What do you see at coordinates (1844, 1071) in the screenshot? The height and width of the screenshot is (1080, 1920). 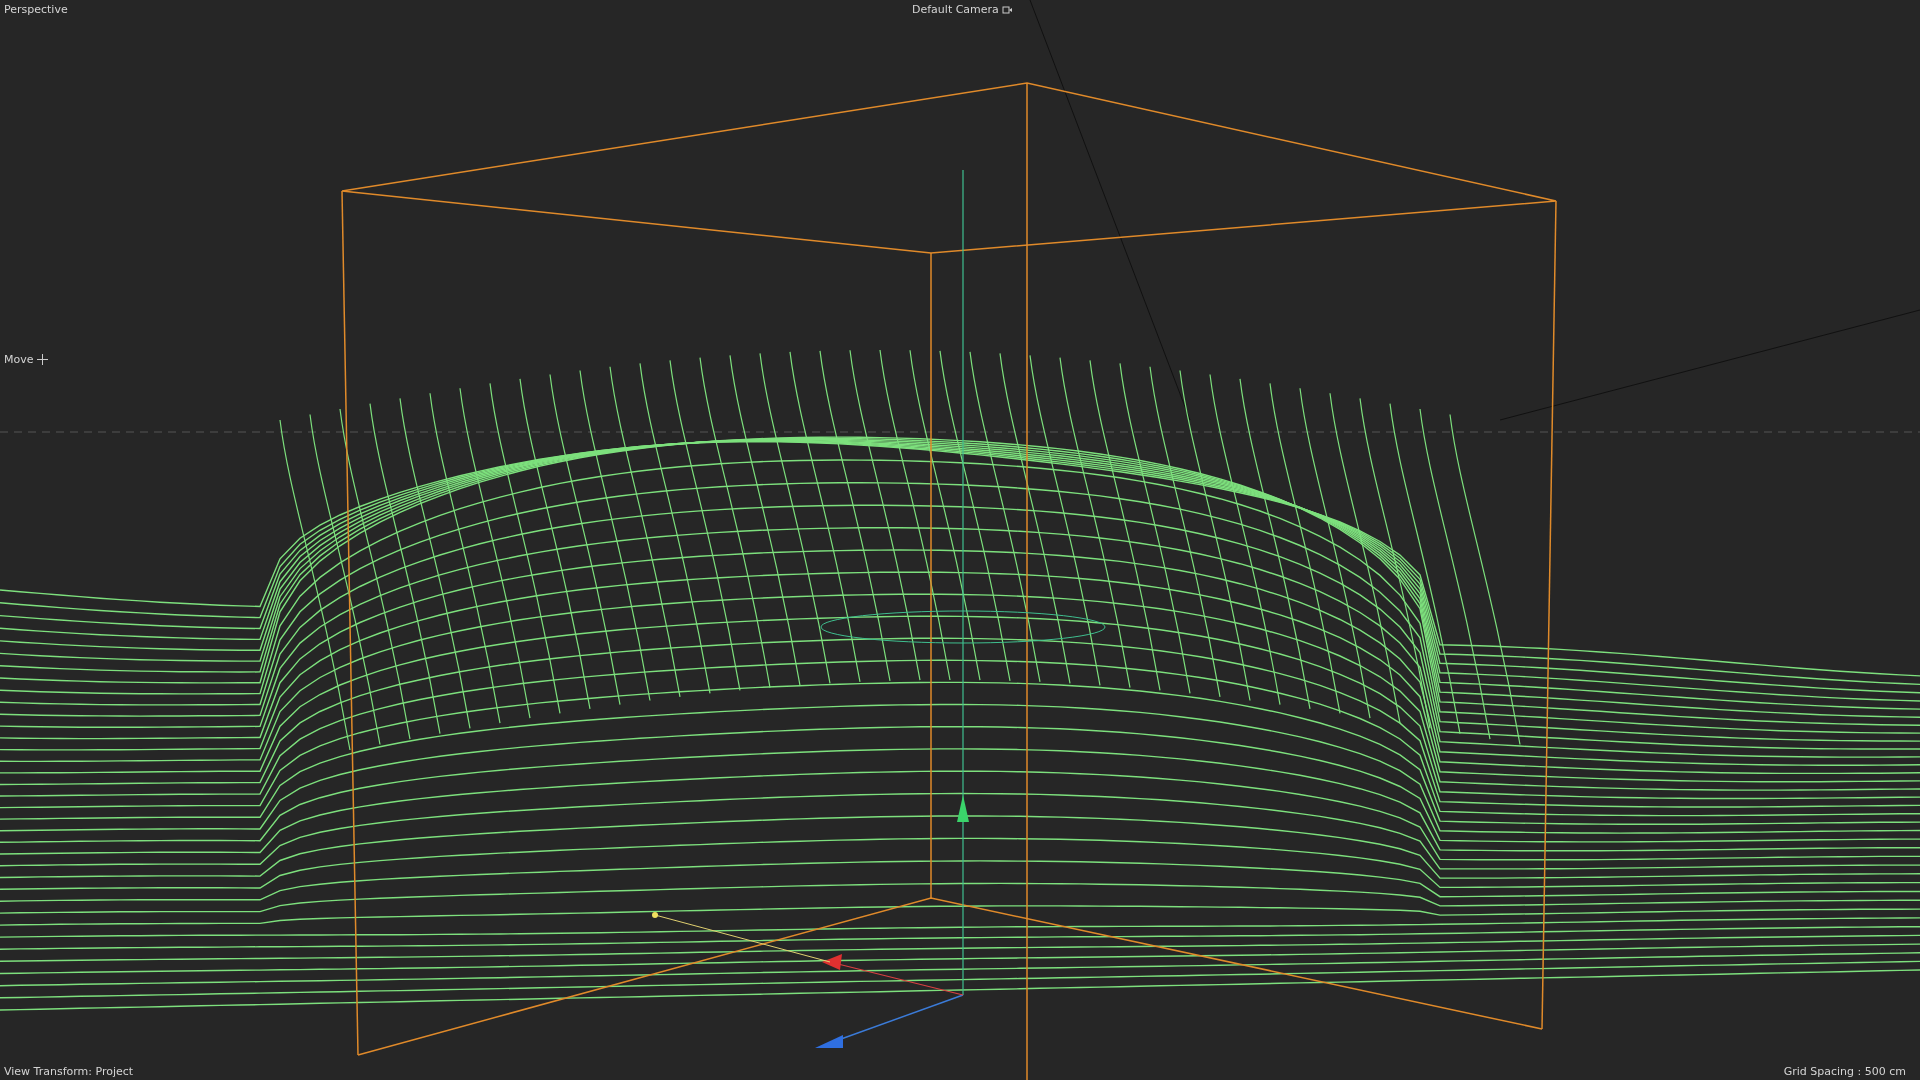 I see `grid-spacing-label: Grid Spacing : 500 cm` at bounding box center [1844, 1071].